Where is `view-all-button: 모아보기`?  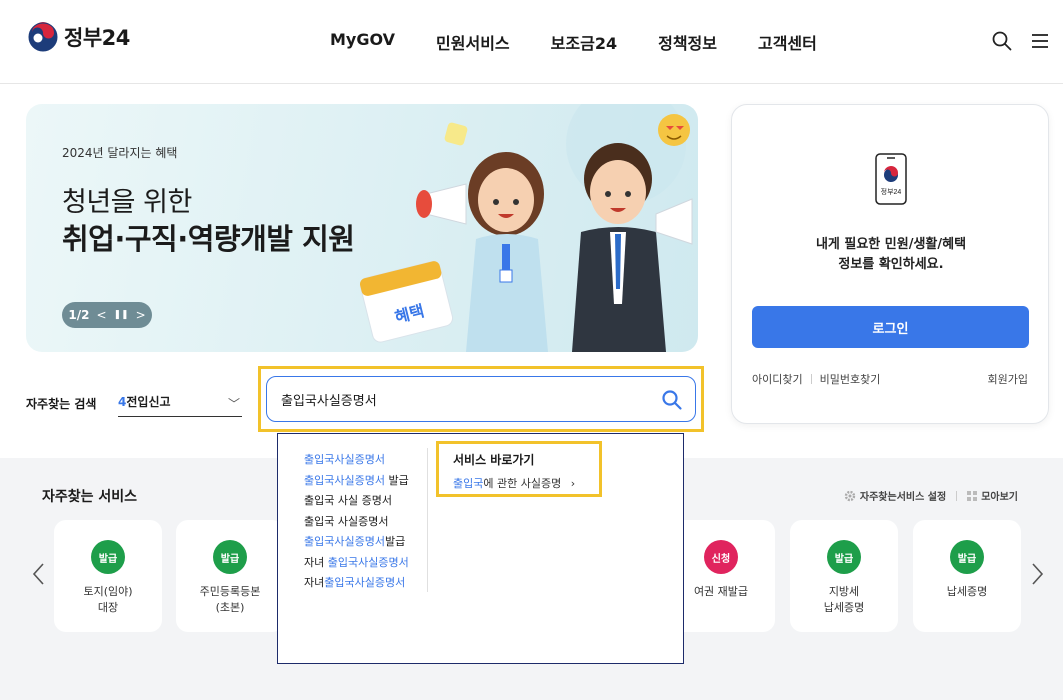
view-all-button: 모아보기 is located at coordinates (992, 495).